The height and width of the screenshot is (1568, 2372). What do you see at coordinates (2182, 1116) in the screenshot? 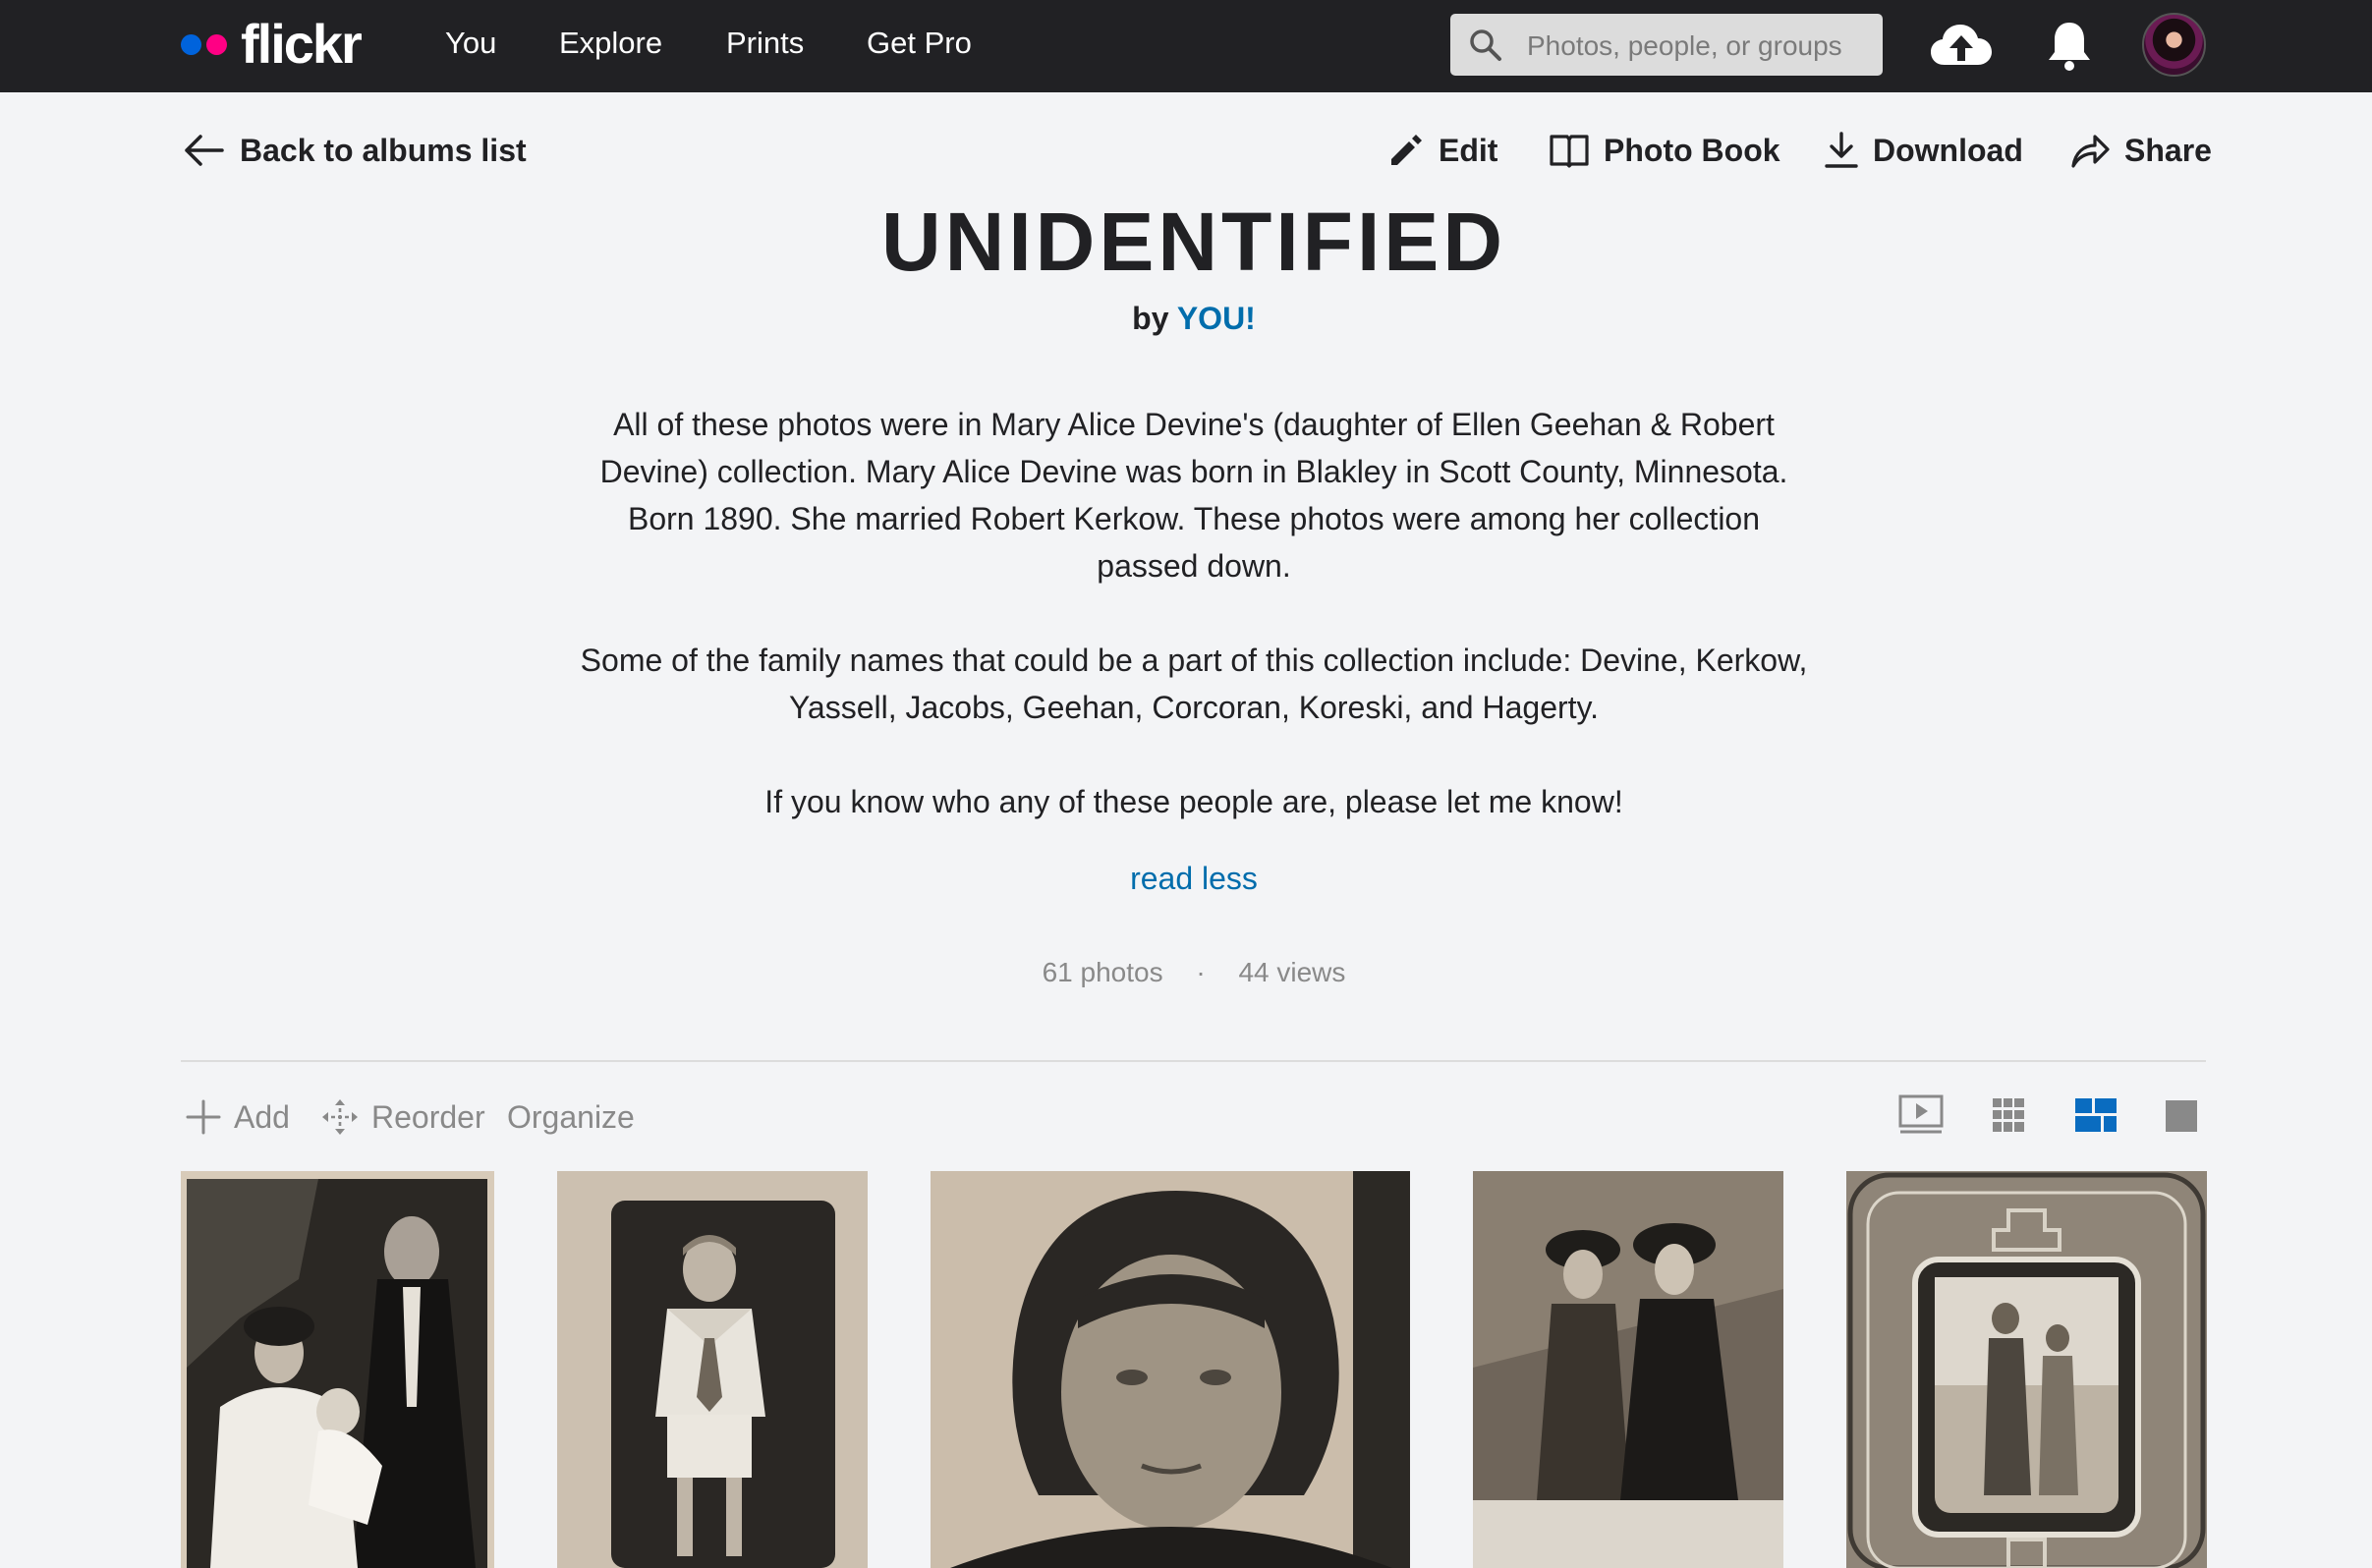
I see `single-photo-icon` at bounding box center [2182, 1116].